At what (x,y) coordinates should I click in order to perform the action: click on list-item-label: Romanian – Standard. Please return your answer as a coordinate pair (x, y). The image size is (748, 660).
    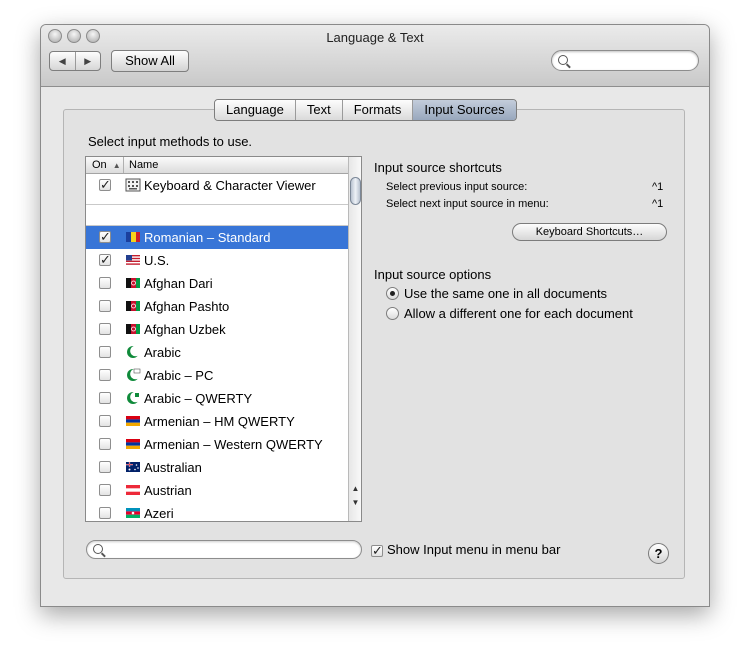
    Looking at the image, I should click on (207, 237).